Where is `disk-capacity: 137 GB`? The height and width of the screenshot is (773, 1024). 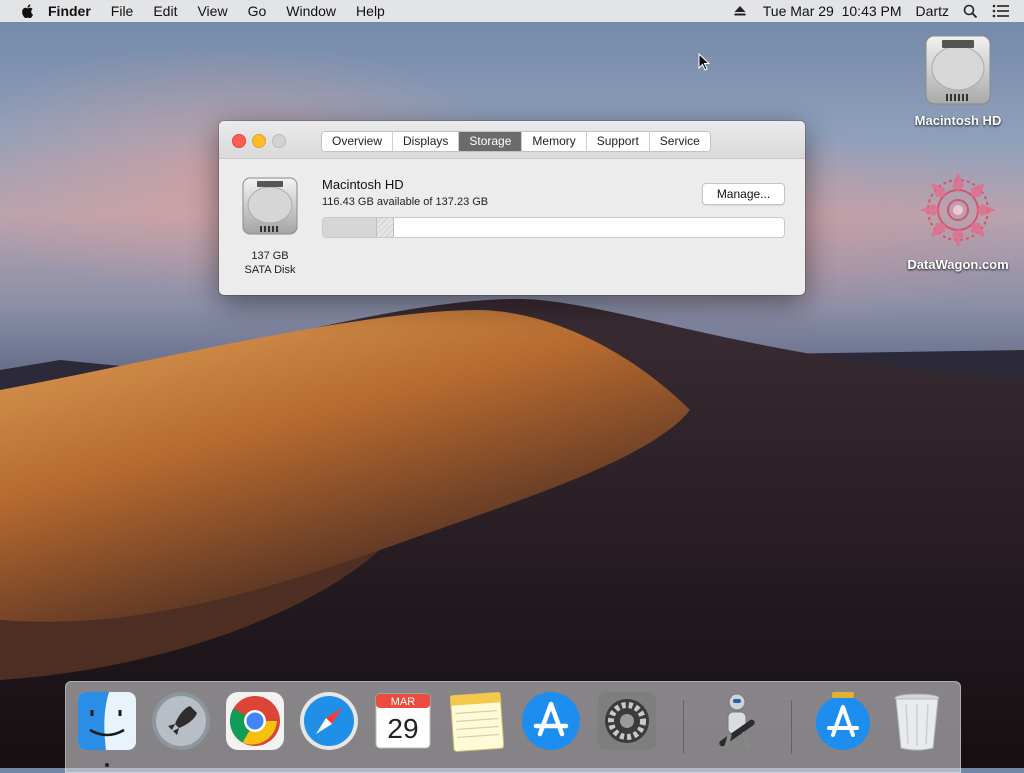
disk-capacity: 137 GB is located at coordinates (270, 256).